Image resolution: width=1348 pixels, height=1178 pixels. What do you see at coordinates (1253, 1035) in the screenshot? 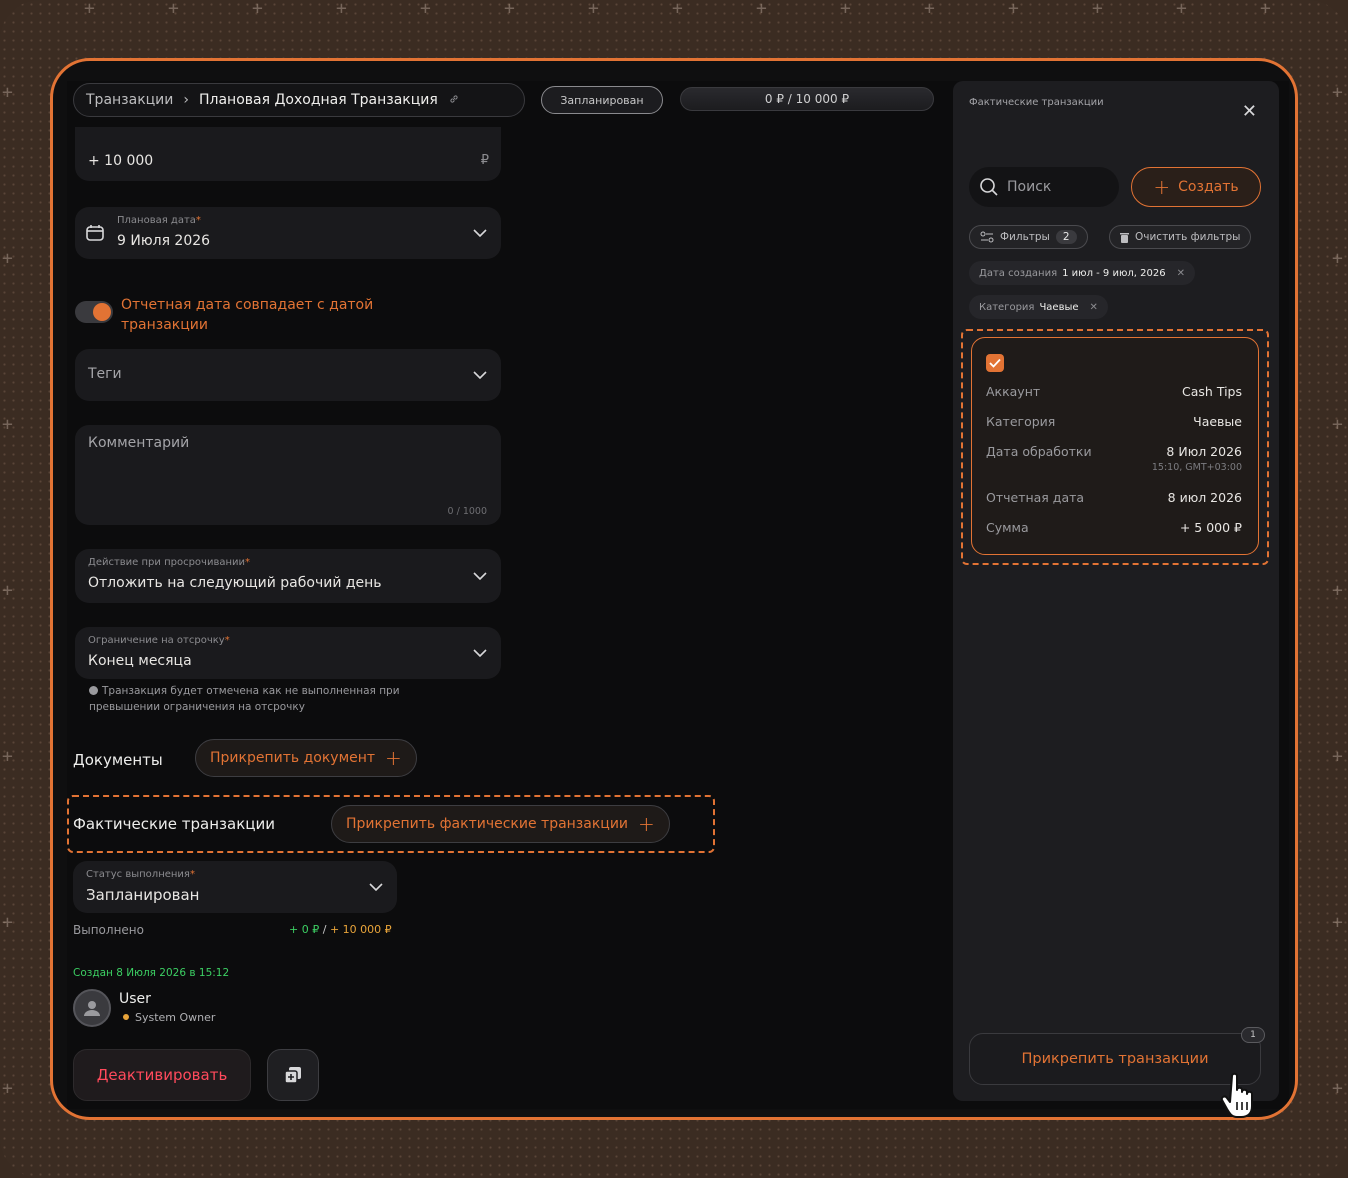
I see `selected-count-badge: 1` at bounding box center [1253, 1035].